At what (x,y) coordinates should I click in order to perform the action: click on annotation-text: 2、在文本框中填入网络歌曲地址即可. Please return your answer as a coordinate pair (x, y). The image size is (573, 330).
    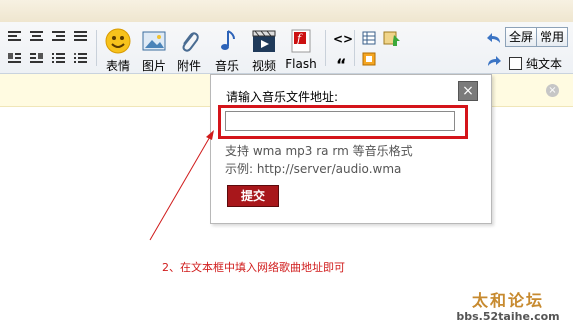
    Looking at the image, I should click on (253, 267).